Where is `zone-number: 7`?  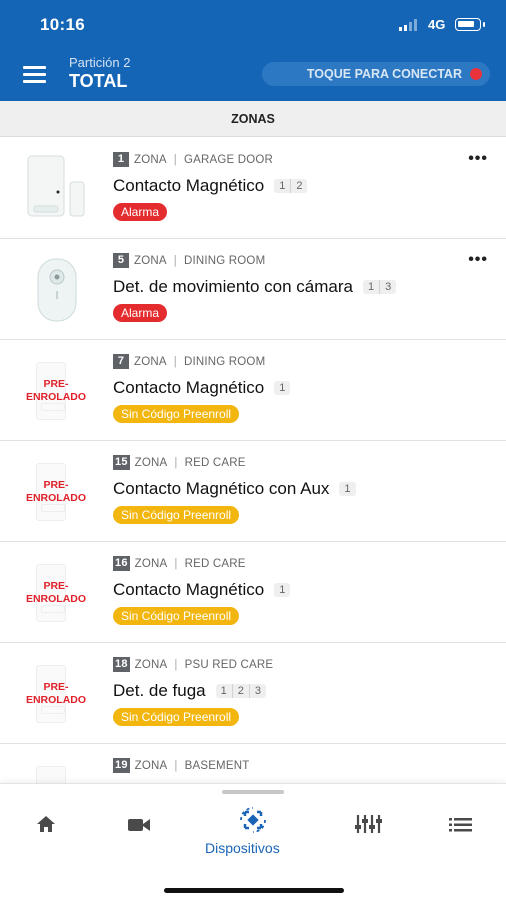
zone-number: 7 is located at coordinates (121, 361).